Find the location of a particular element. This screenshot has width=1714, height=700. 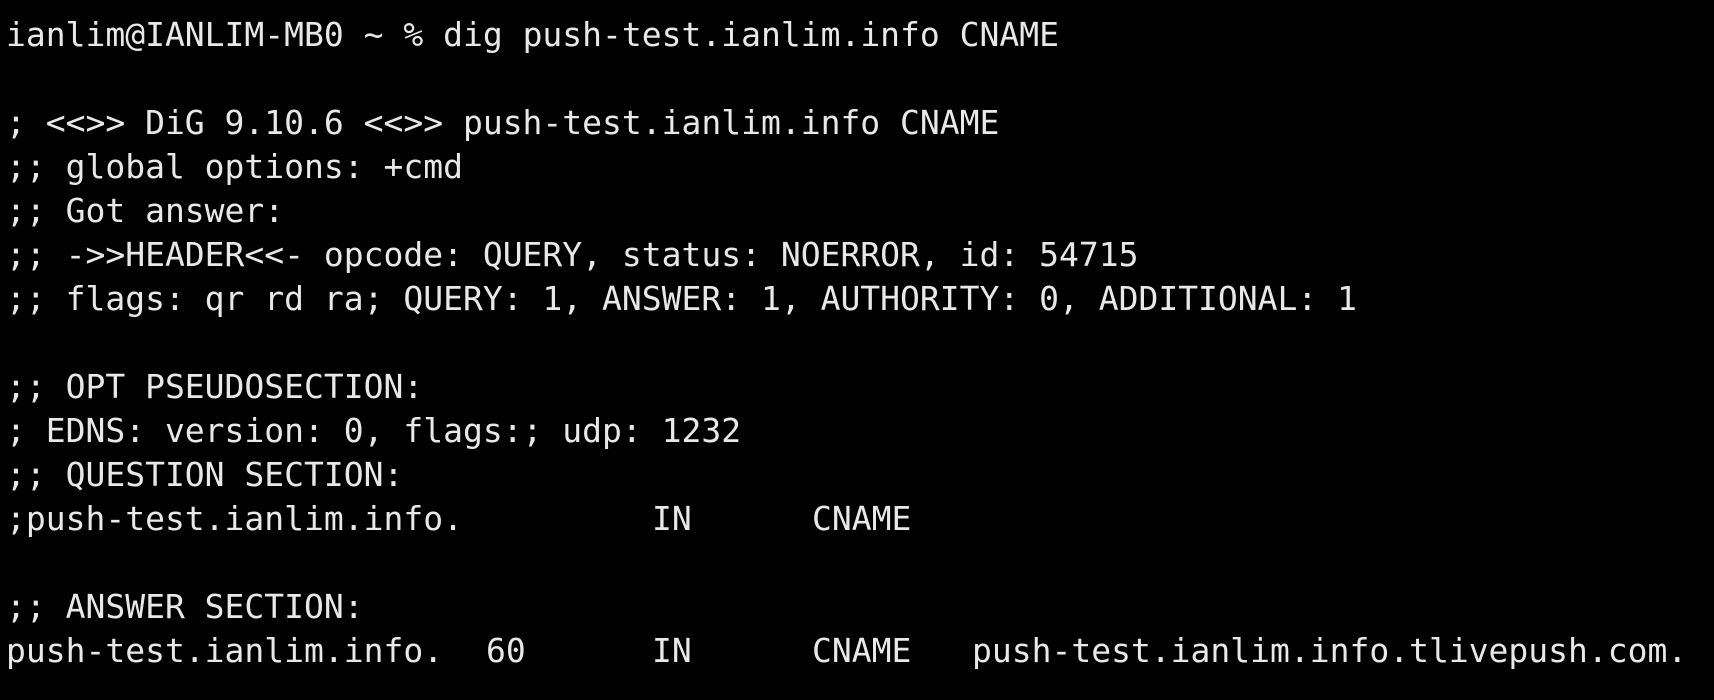

got-answer-line: ;; Got answer: is located at coordinates (145, 210).